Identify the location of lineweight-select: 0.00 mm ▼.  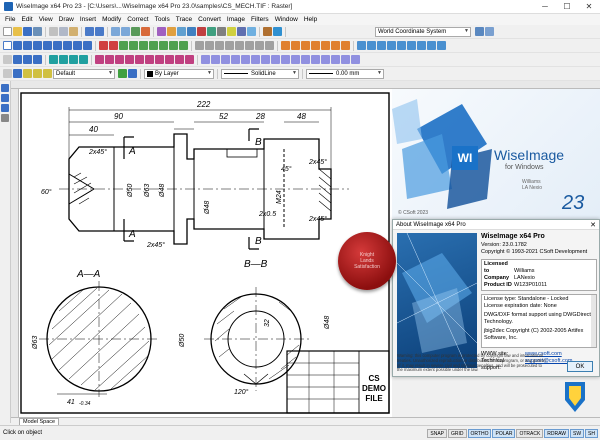
(345, 73).